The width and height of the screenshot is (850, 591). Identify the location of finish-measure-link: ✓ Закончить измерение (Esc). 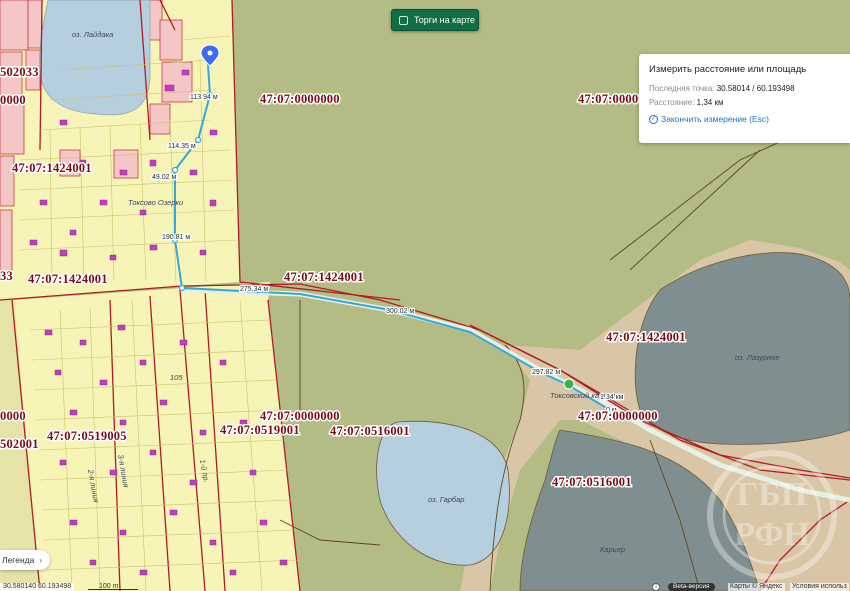
(744, 119).